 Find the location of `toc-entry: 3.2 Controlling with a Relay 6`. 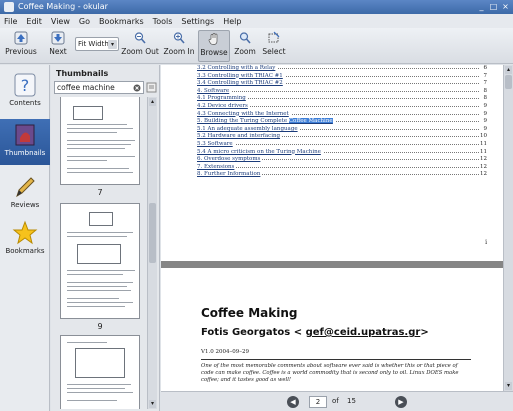

toc-entry: 3.2 Controlling with a Relay 6 is located at coordinates (342, 68).